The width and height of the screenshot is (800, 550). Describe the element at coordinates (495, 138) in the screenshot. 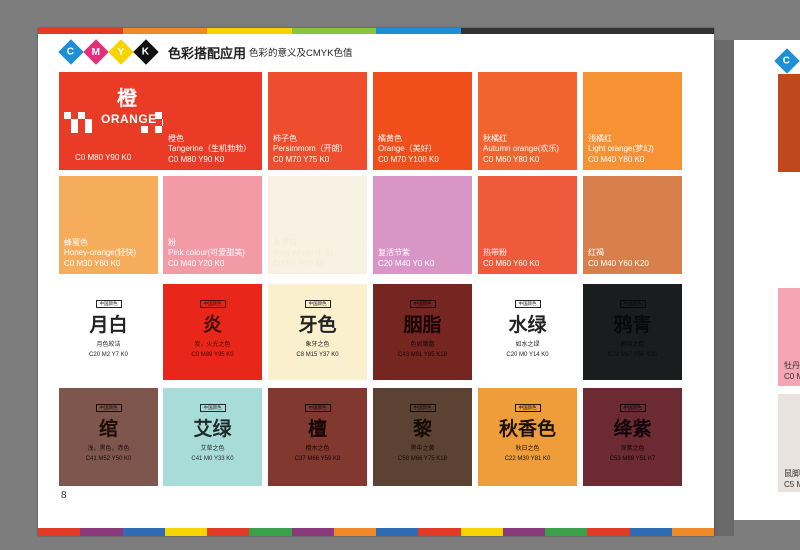

I see `swatch-name: 秋橘红` at that location.